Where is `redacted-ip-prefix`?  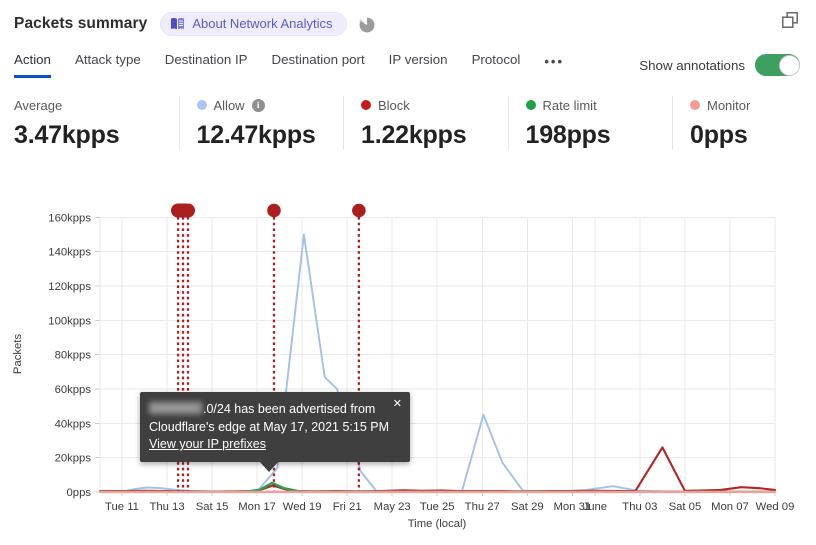 redacted-ip-prefix is located at coordinates (175, 408).